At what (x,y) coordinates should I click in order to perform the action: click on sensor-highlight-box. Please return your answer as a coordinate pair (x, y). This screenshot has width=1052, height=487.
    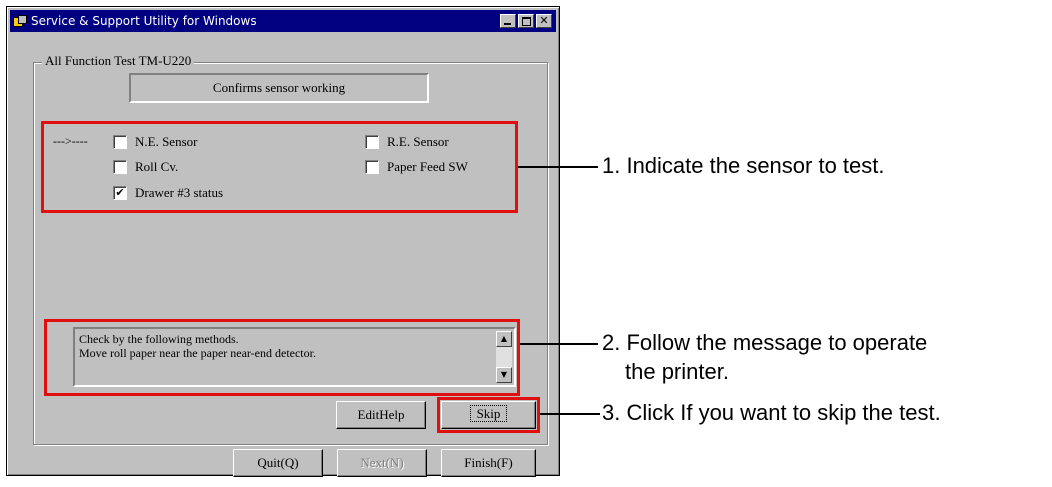
    Looking at the image, I should click on (279, 167).